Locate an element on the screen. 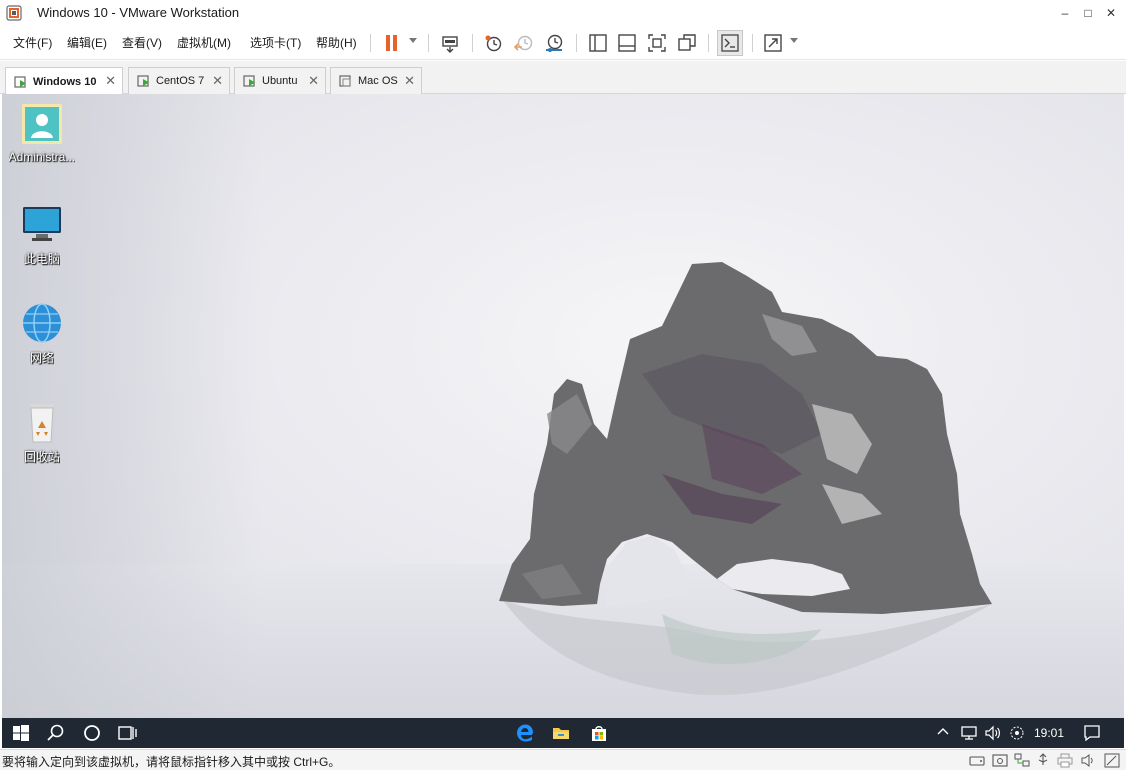  stretch-dropdown-caret-icon is located at coordinates (794, 40).